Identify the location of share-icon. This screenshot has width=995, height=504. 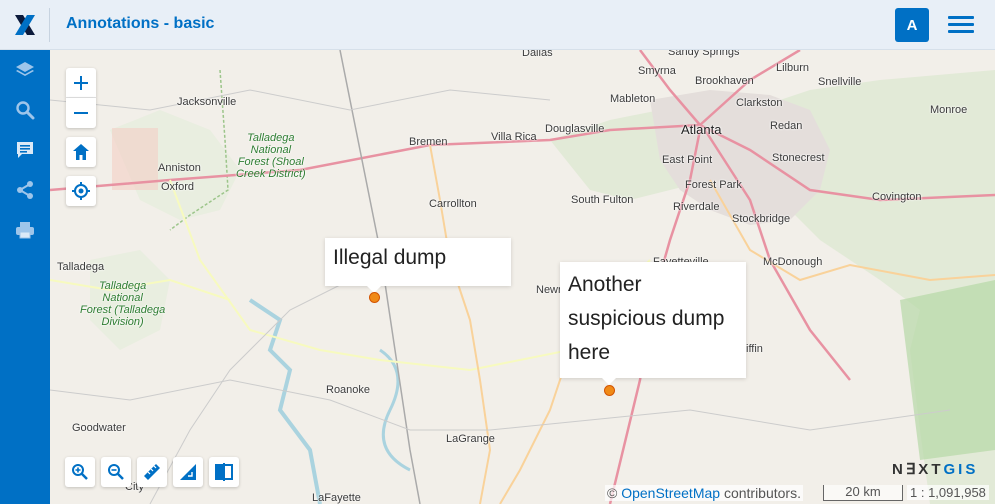
(25, 190).